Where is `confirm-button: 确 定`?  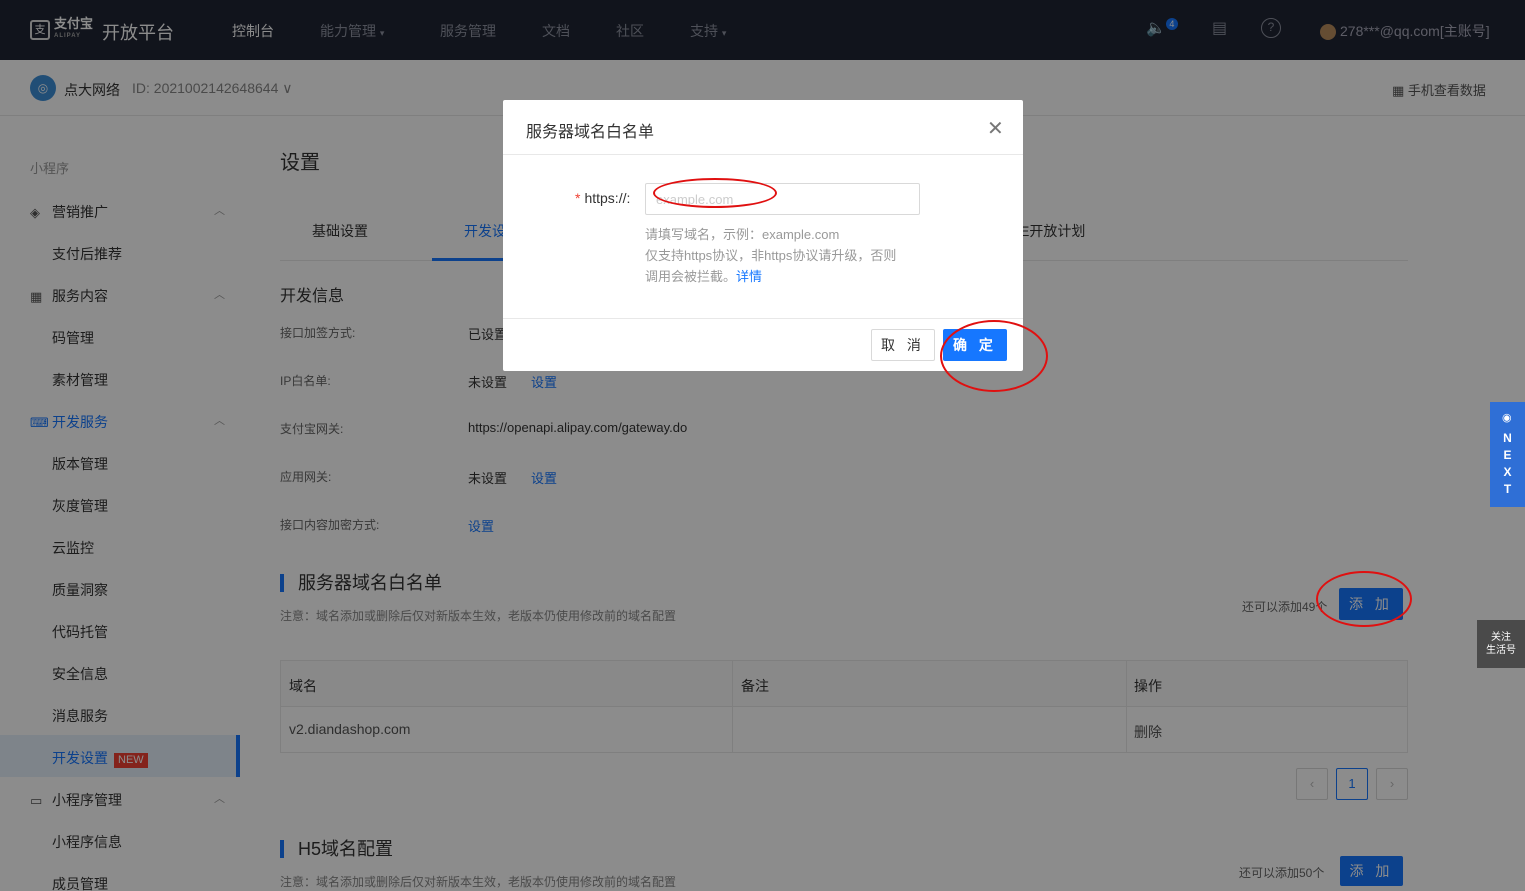 confirm-button: 确 定 is located at coordinates (975, 345).